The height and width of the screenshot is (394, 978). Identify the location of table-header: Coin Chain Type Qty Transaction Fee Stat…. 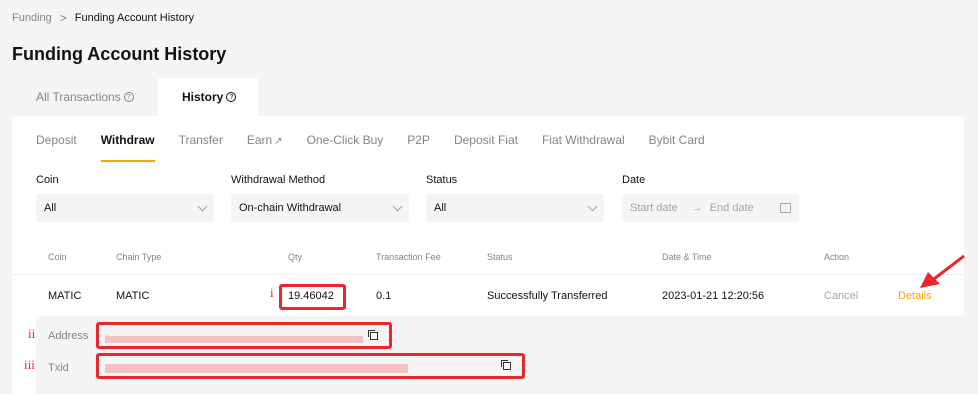
(488, 258).